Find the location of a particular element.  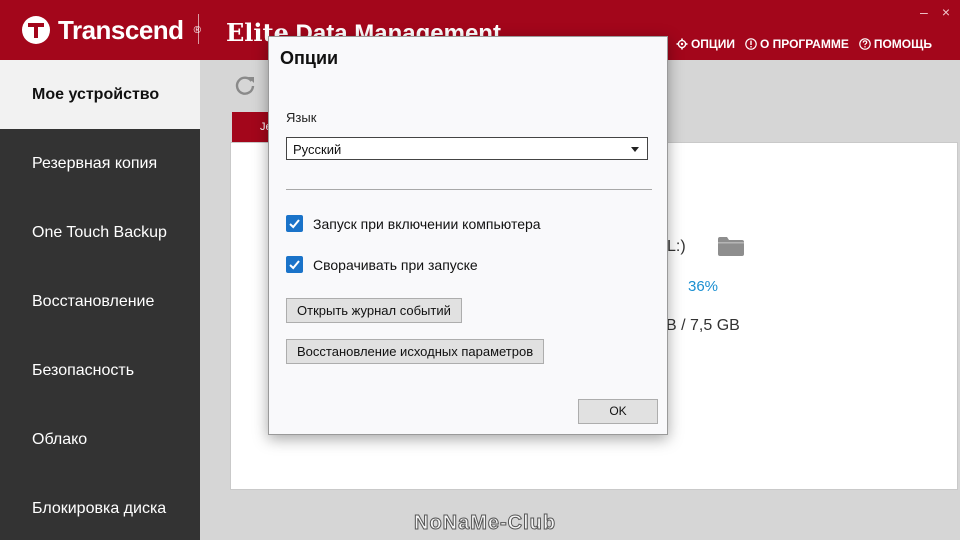

sidebar-item-label: Восстановление is located at coordinates (93, 301).